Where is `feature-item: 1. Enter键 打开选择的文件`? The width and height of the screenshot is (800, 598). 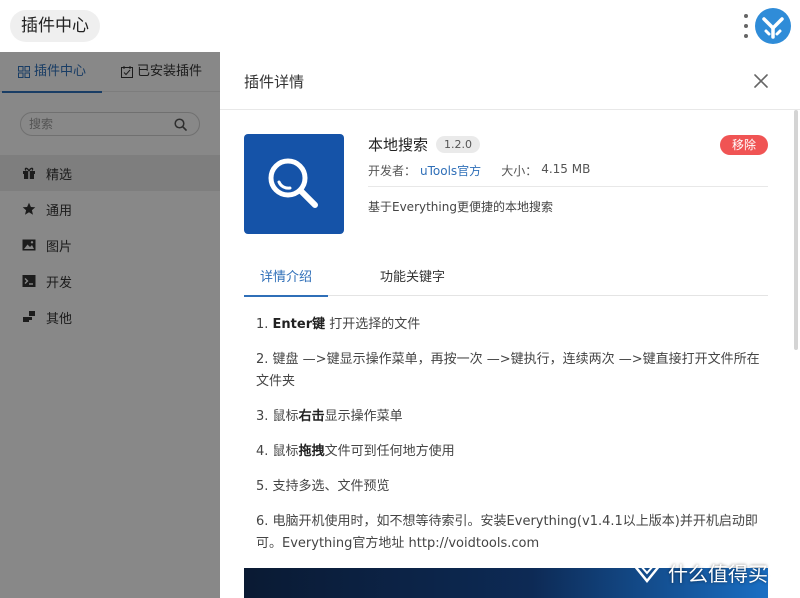 feature-item: 1. Enter键 打开选择的文件 is located at coordinates (338, 324).